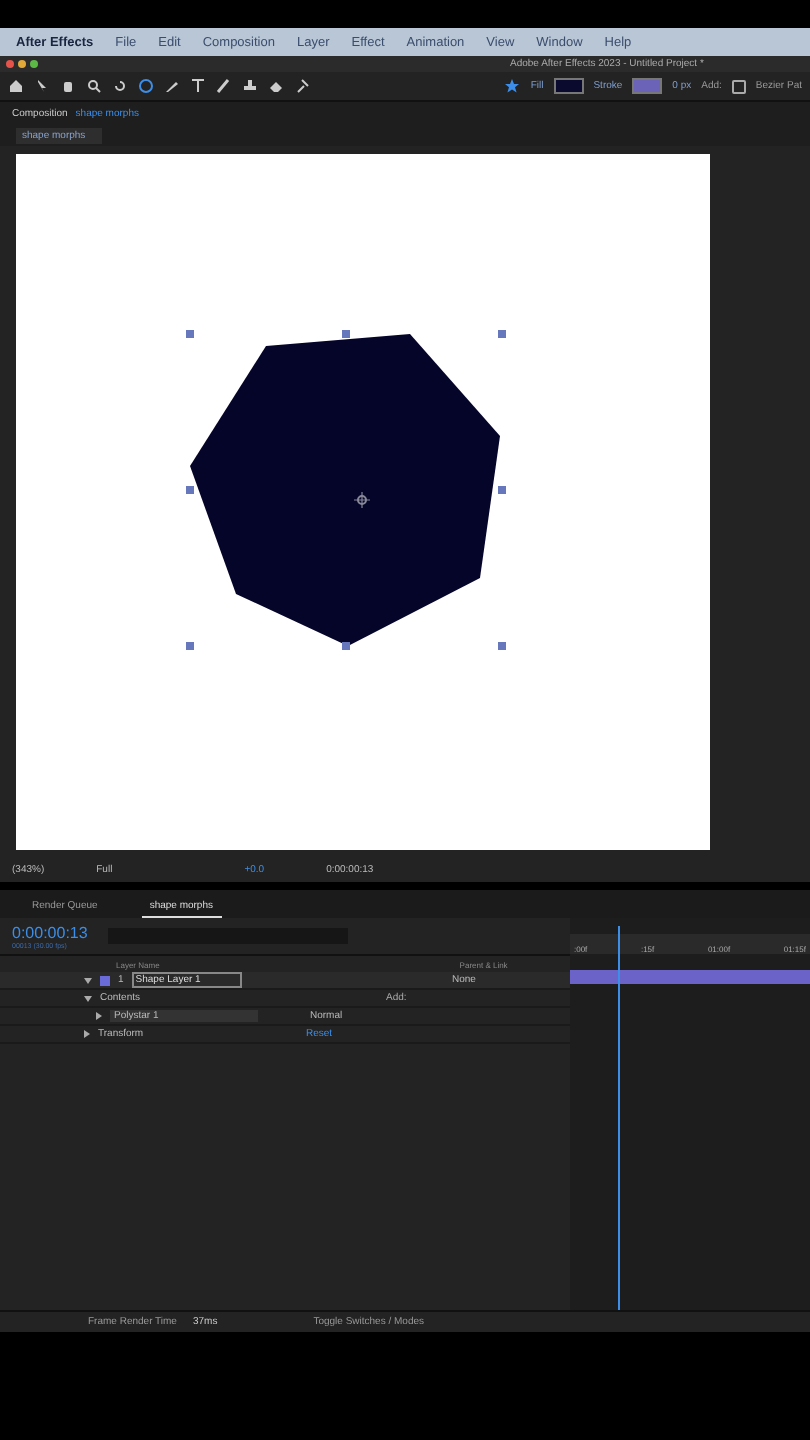 The height and width of the screenshot is (1440, 810). Describe the element at coordinates (276, 86) in the screenshot. I see `eraser-icon` at that location.